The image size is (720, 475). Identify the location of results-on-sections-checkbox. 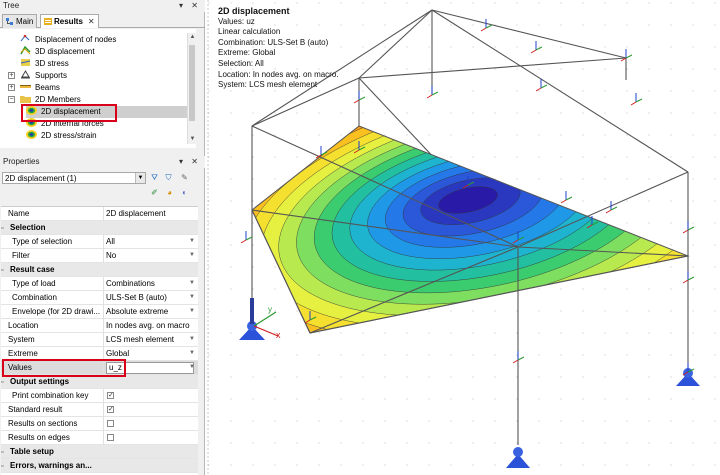
(110, 423).